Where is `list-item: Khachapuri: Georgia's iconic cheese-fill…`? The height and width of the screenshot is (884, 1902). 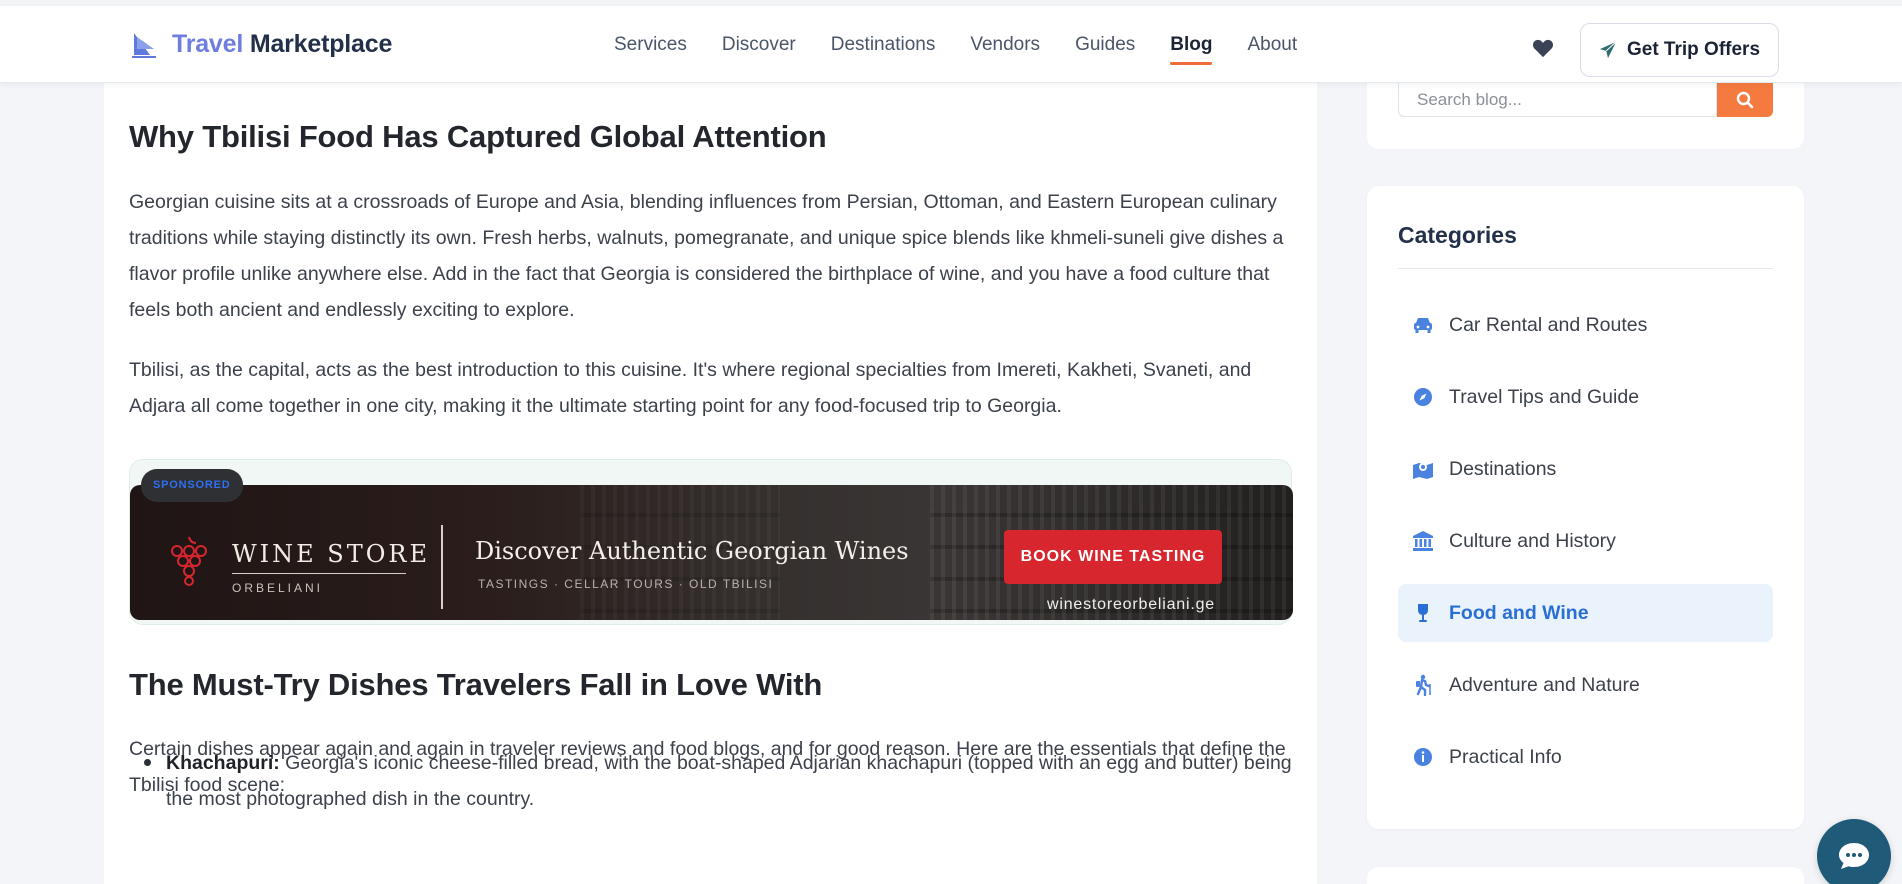 list-item: Khachapuri: Georgia's iconic cheese-fill… is located at coordinates (719, 781).